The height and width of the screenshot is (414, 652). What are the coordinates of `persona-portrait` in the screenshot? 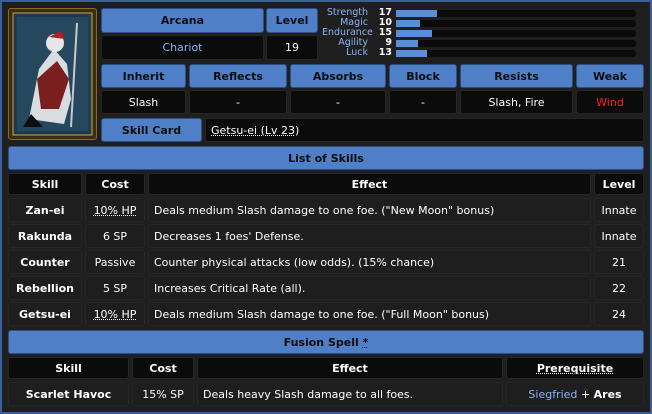 It's located at (52, 74).